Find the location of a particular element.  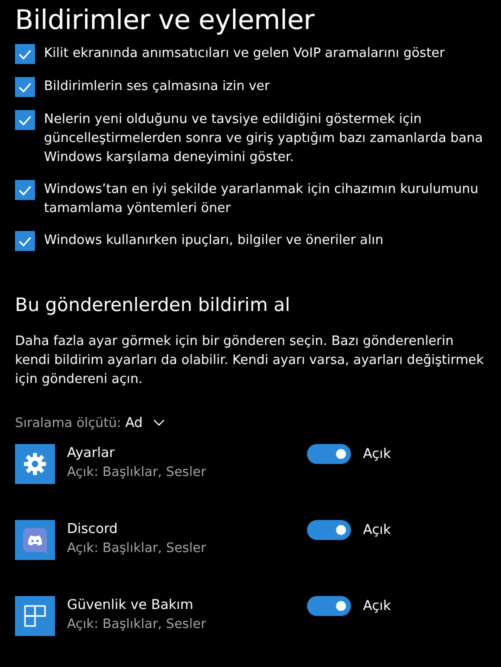

caret-icon is located at coordinates (158, 423).